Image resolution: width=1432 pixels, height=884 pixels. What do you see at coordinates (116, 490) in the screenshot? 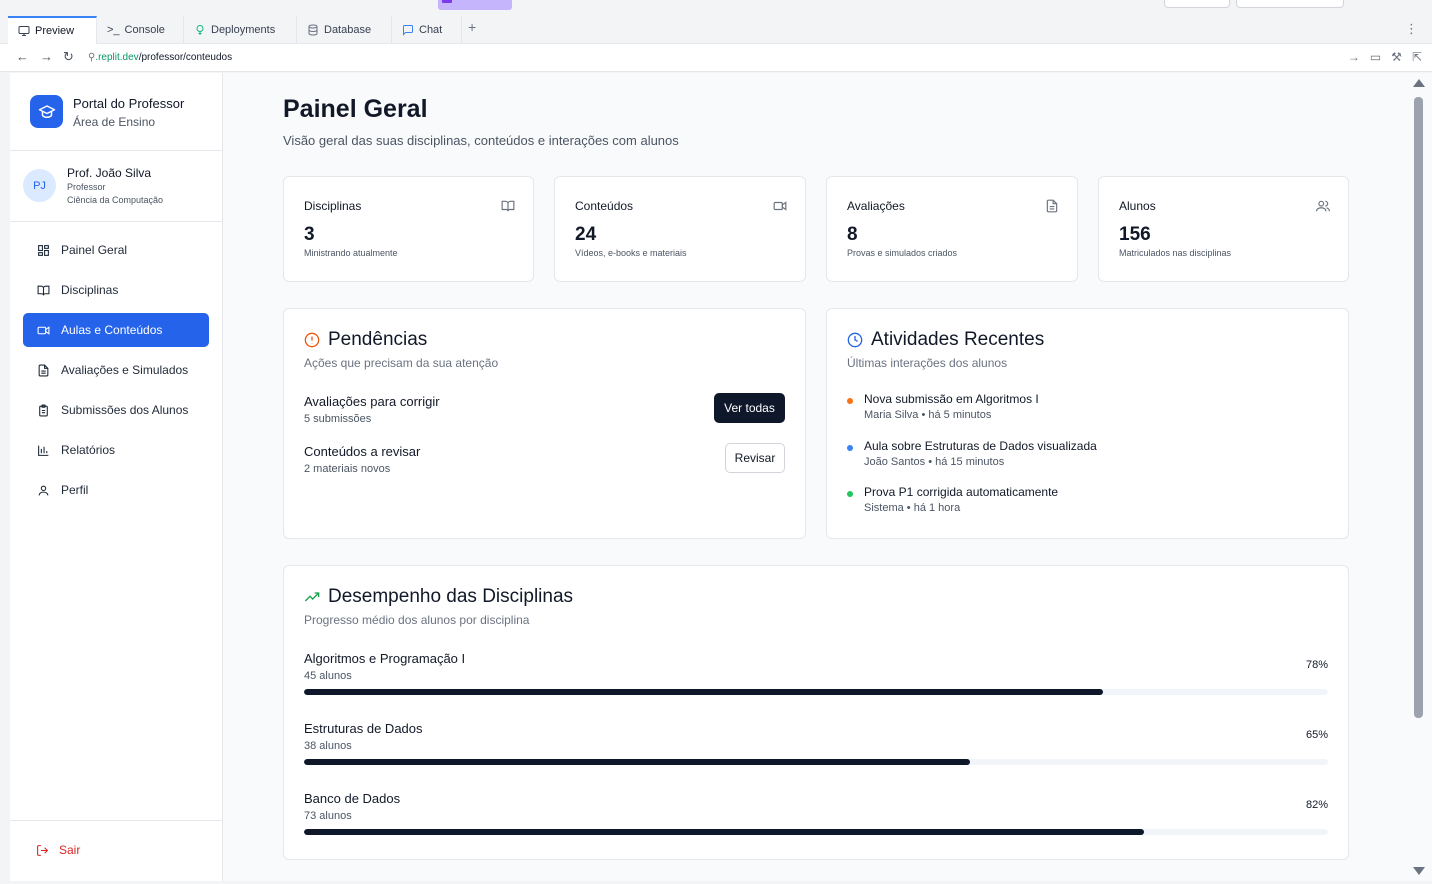
I see `sidebar-item-perfil: Perfil` at bounding box center [116, 490].